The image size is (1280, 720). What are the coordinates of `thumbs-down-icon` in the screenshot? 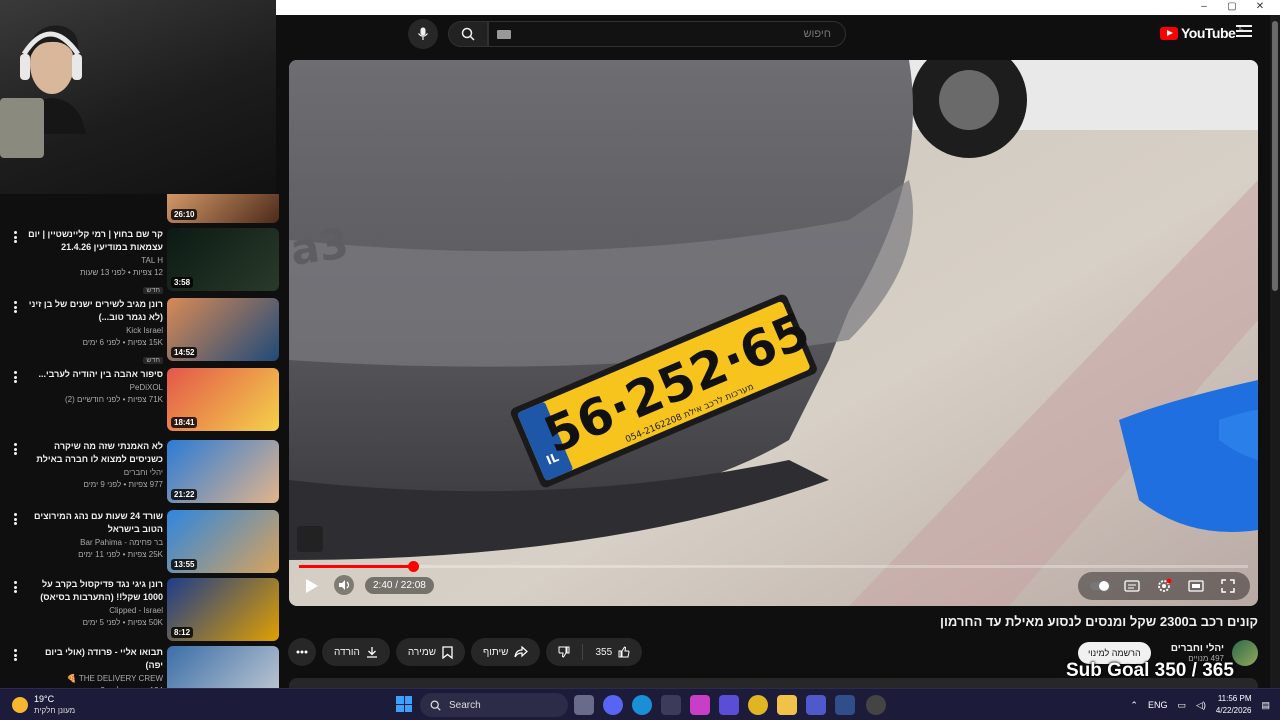 It's located at (564, 652).